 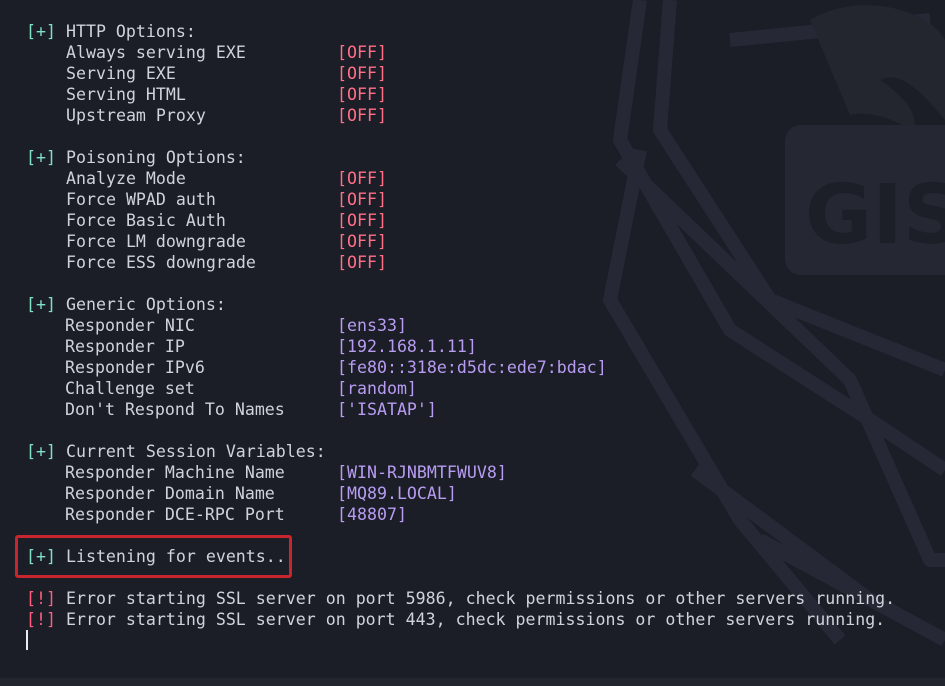 What do you see at coordinates (460, 409) in the screenshot?
I see `option-row: Don't Respond To Names ['ISATAP']` at bounding box center [460, 409].